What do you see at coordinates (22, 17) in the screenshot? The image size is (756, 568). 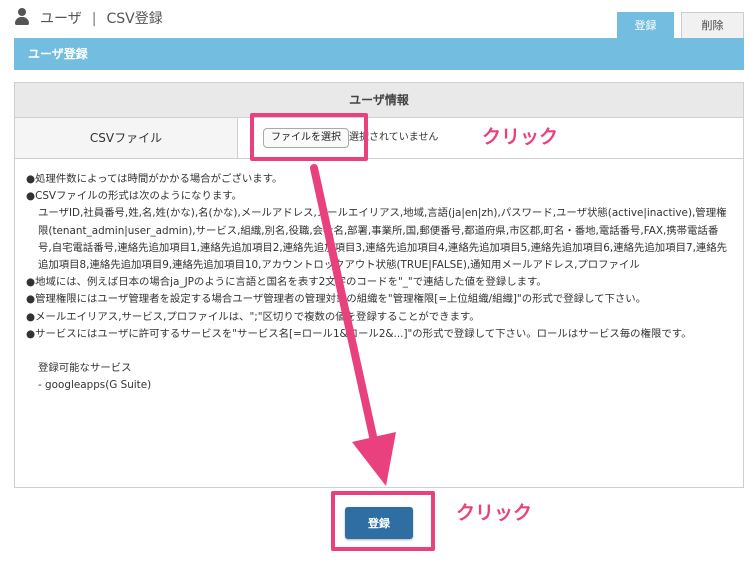 I see `user-icon` at bounding box center [22, 17].